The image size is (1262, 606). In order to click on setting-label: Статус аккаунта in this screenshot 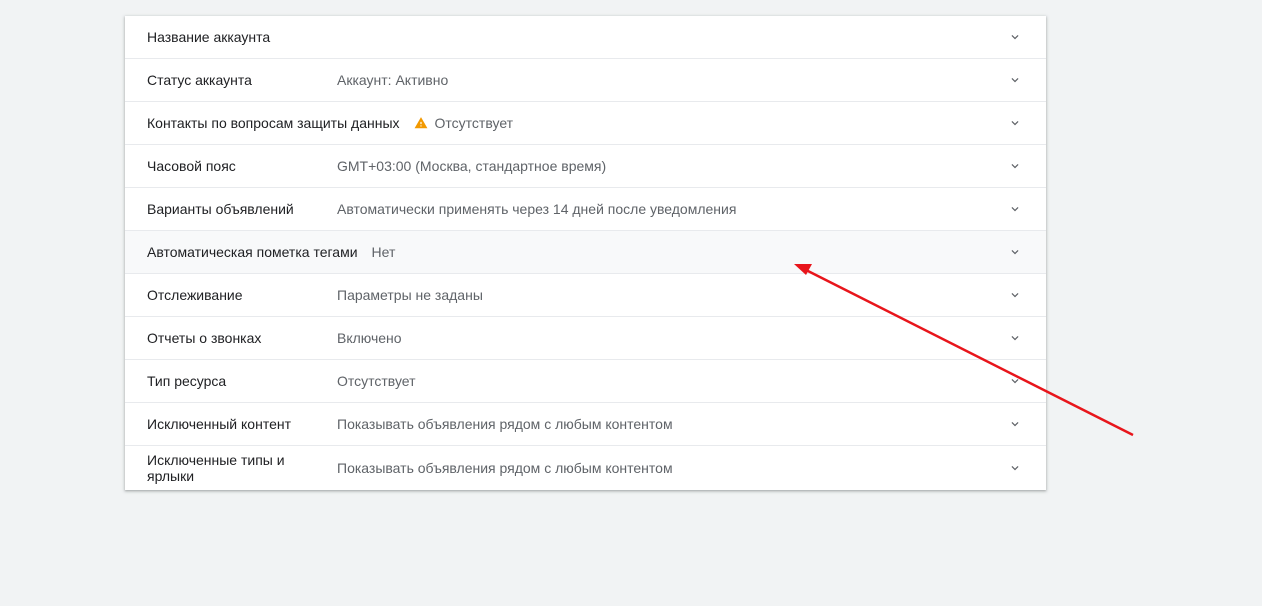, I will do `click(199, 80)`.